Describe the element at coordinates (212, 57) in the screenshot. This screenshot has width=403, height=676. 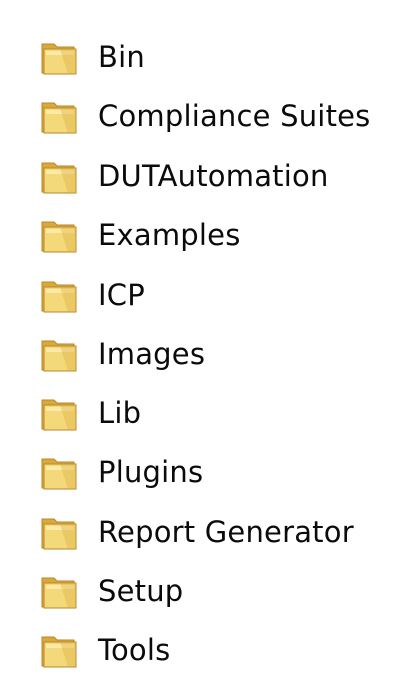
I see `folder-item-bin: Bin` at that location.